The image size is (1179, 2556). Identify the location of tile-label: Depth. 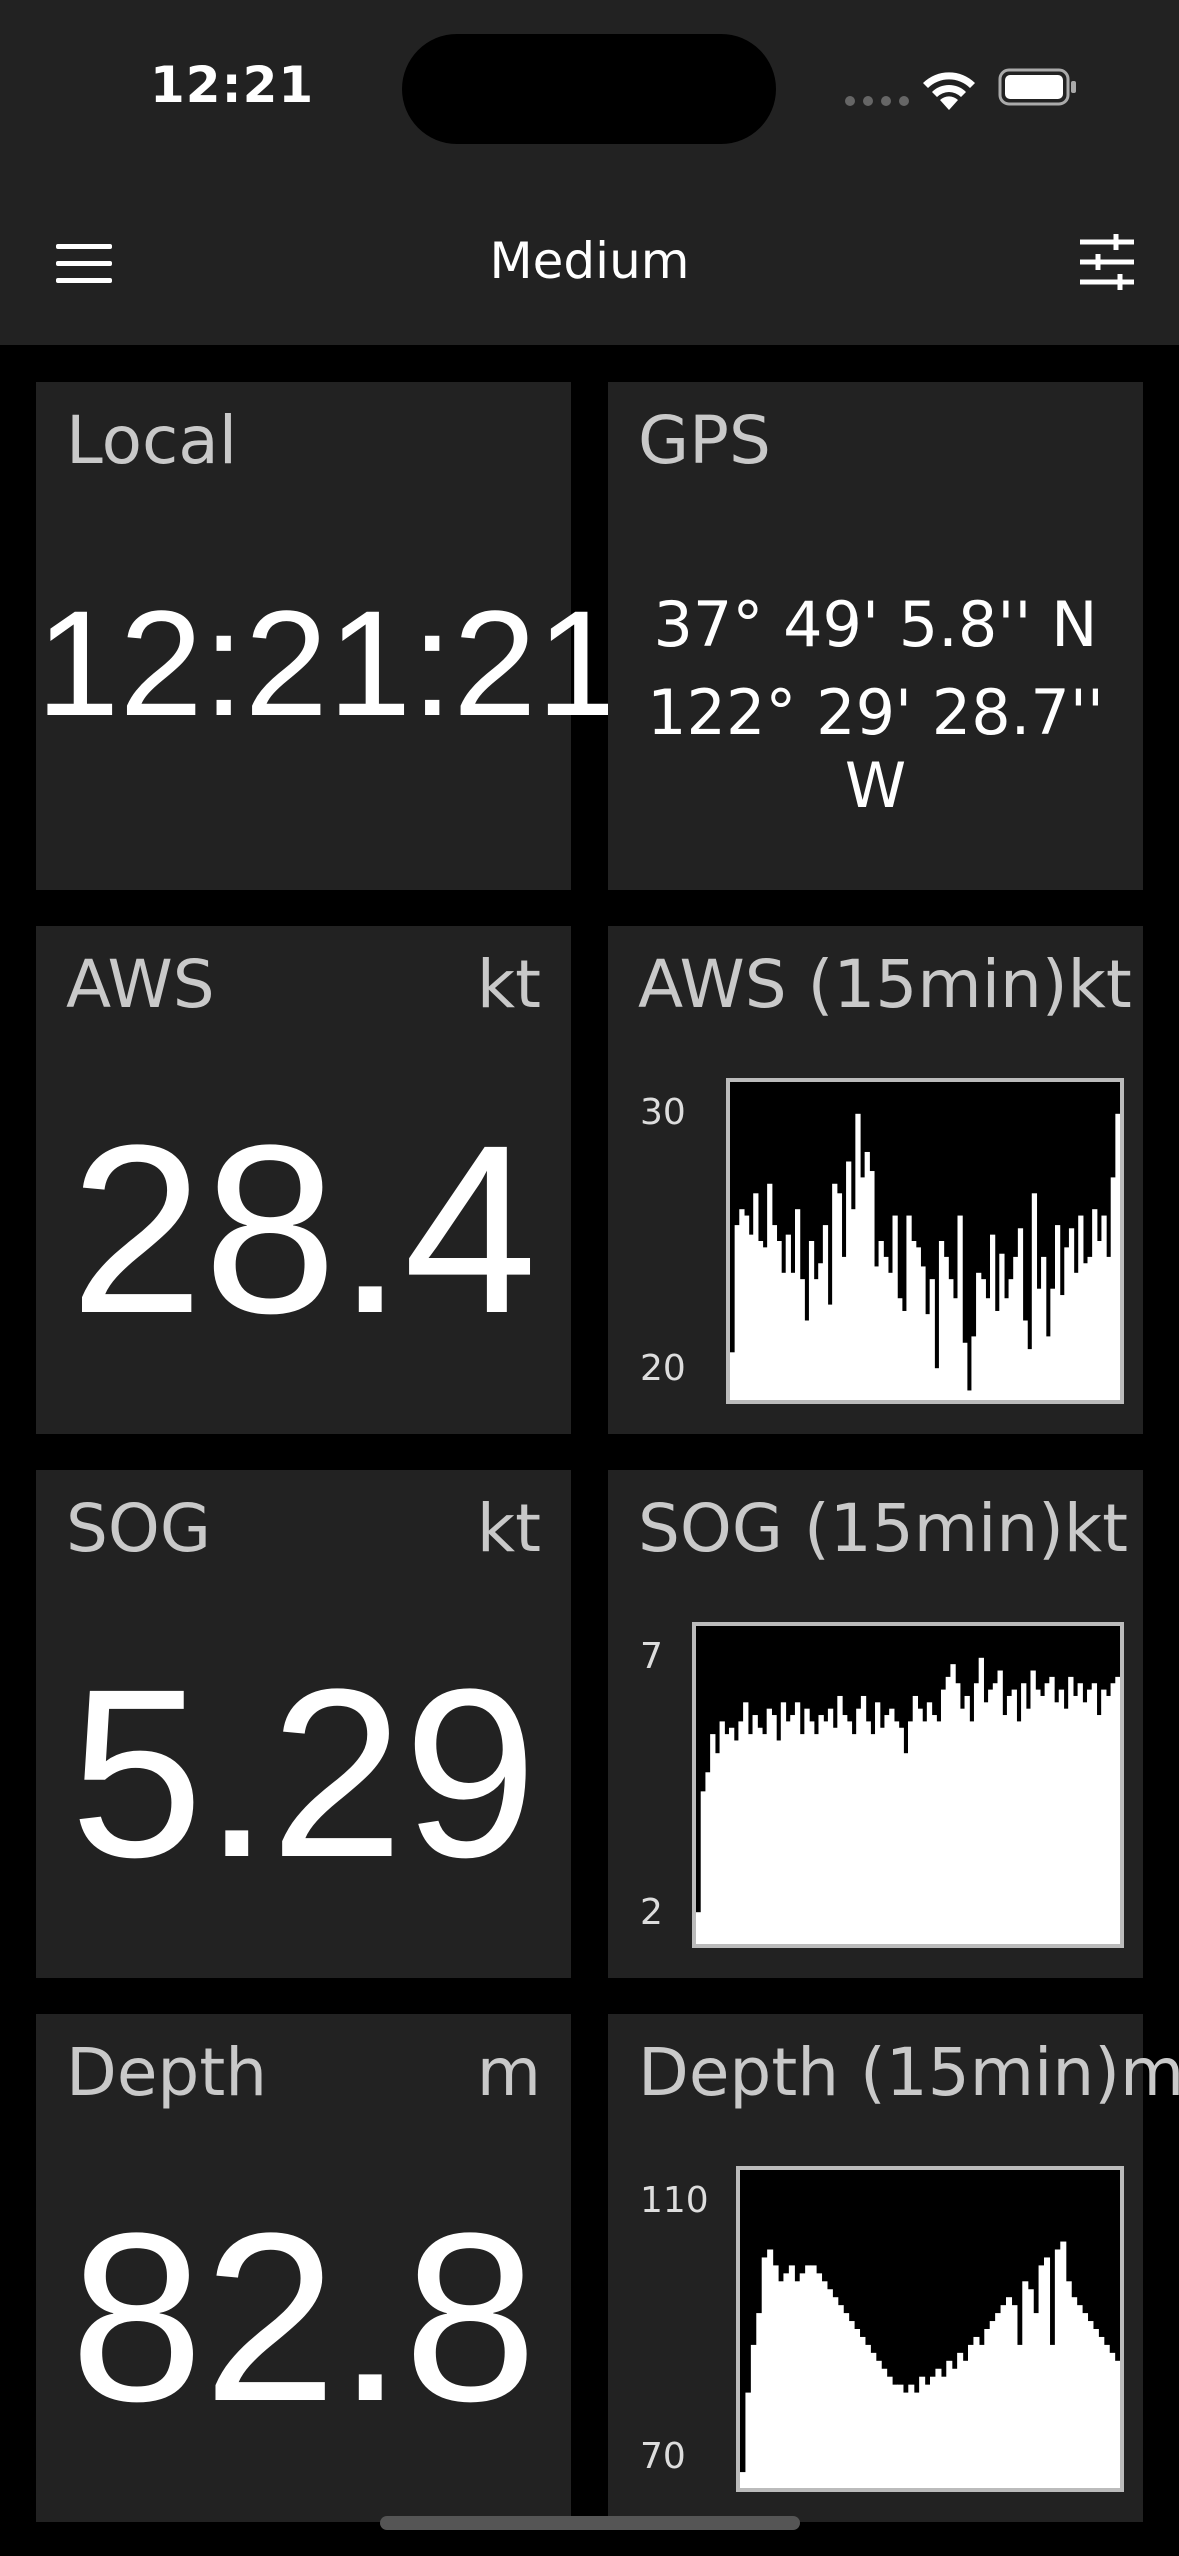
(167, 2072).